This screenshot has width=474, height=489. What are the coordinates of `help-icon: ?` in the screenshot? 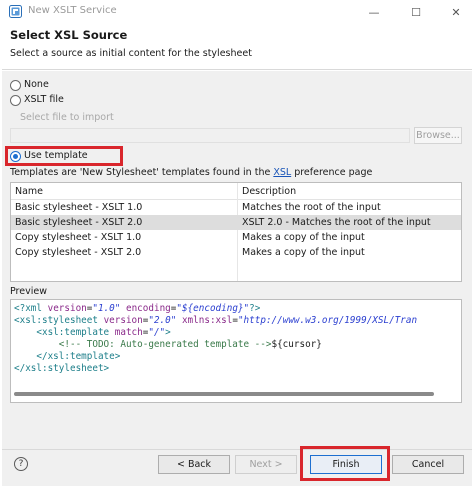 It's located at (21, 464).